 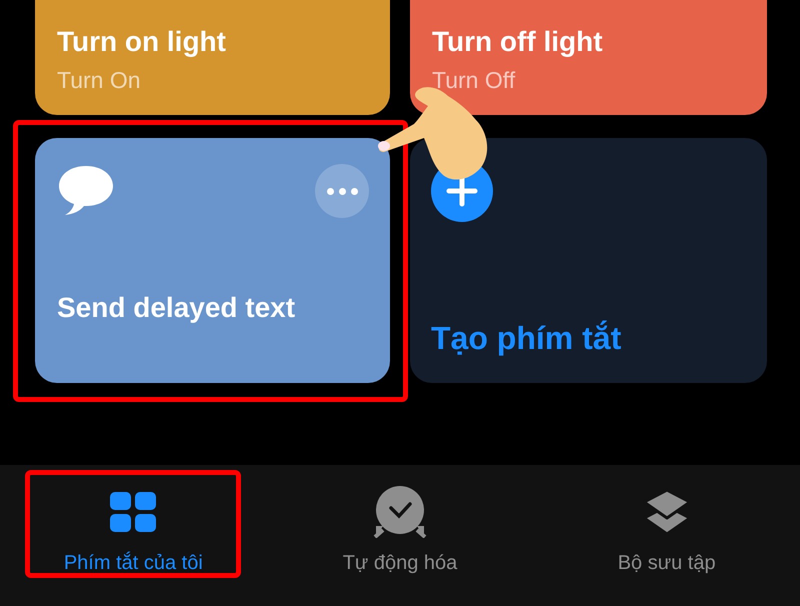 I want to click on tab-button: Tự động hóa, so click(x=400, y=530).